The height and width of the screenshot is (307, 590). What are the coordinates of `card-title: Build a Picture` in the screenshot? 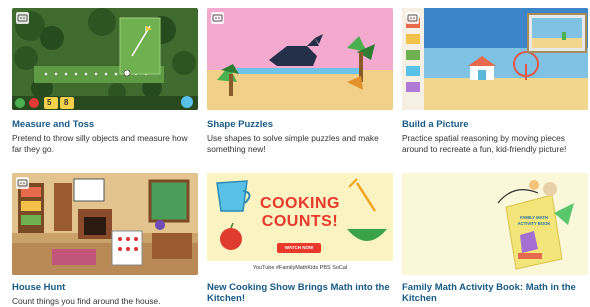 It's located at (435, 124).